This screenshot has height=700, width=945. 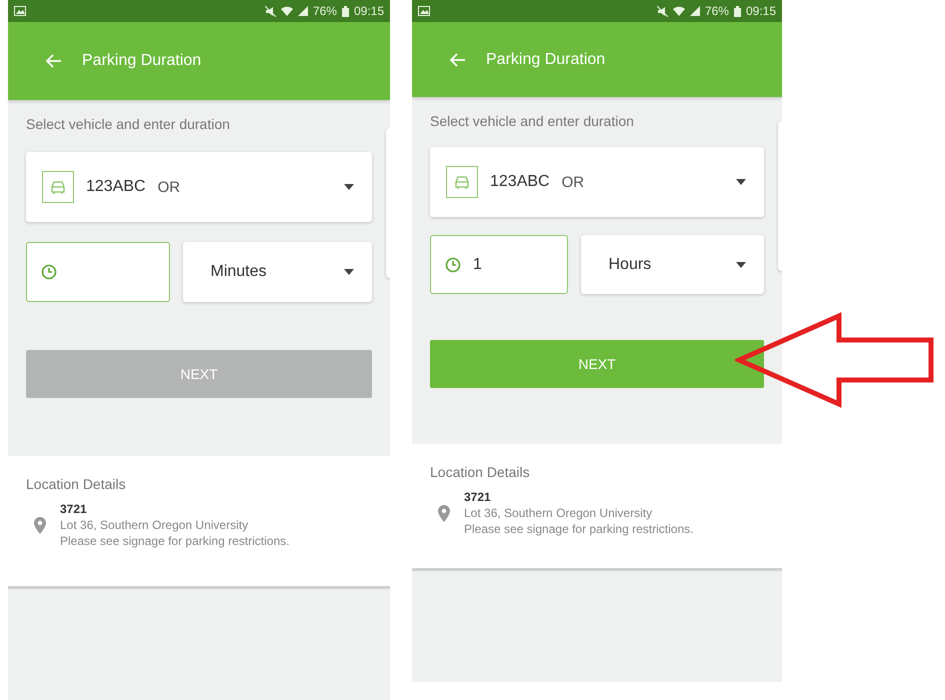 What do you see at coordinates (499, 264) in the screenshot?
I see `duration-field: 1` at bounding box center [499, 264].